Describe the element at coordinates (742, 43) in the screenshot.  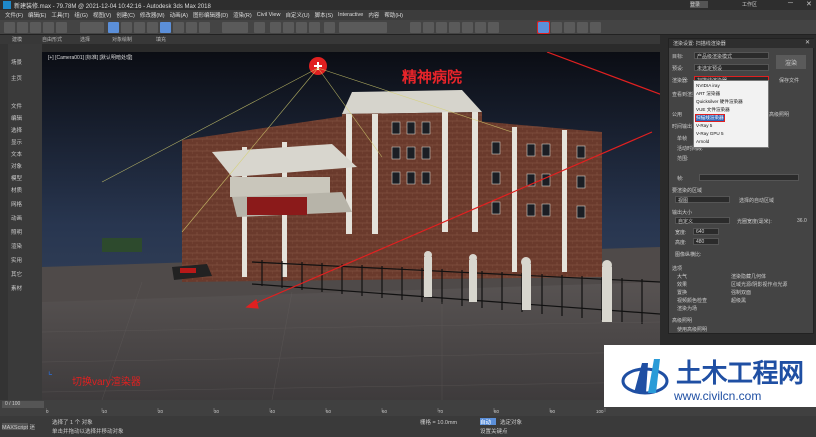
I see `dialog-titlebar: 渲染设置: 扫描线渲染器 ✕` at that location.